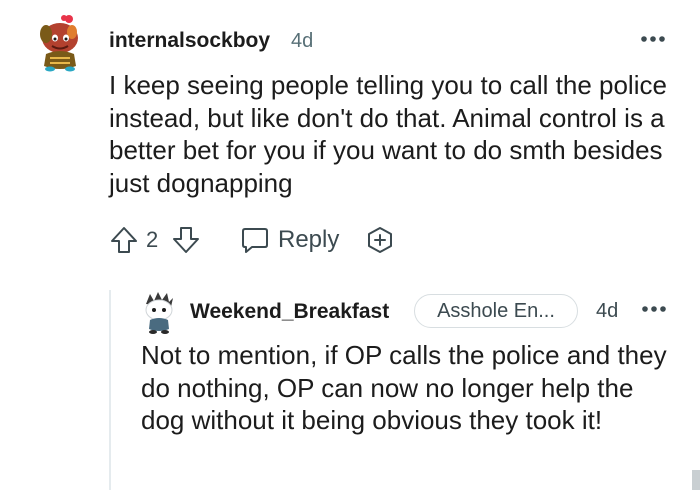  What do you see at coordinates (696, 480) in the screenshot?
I see `scrollbar` at bounding box center [696, 480].